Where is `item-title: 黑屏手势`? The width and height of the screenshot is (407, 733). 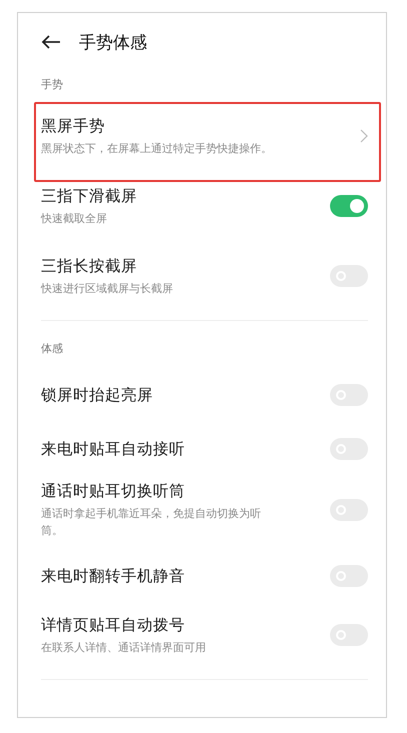
item-title: 黑屏手势 is located at coordinates (73, 126).